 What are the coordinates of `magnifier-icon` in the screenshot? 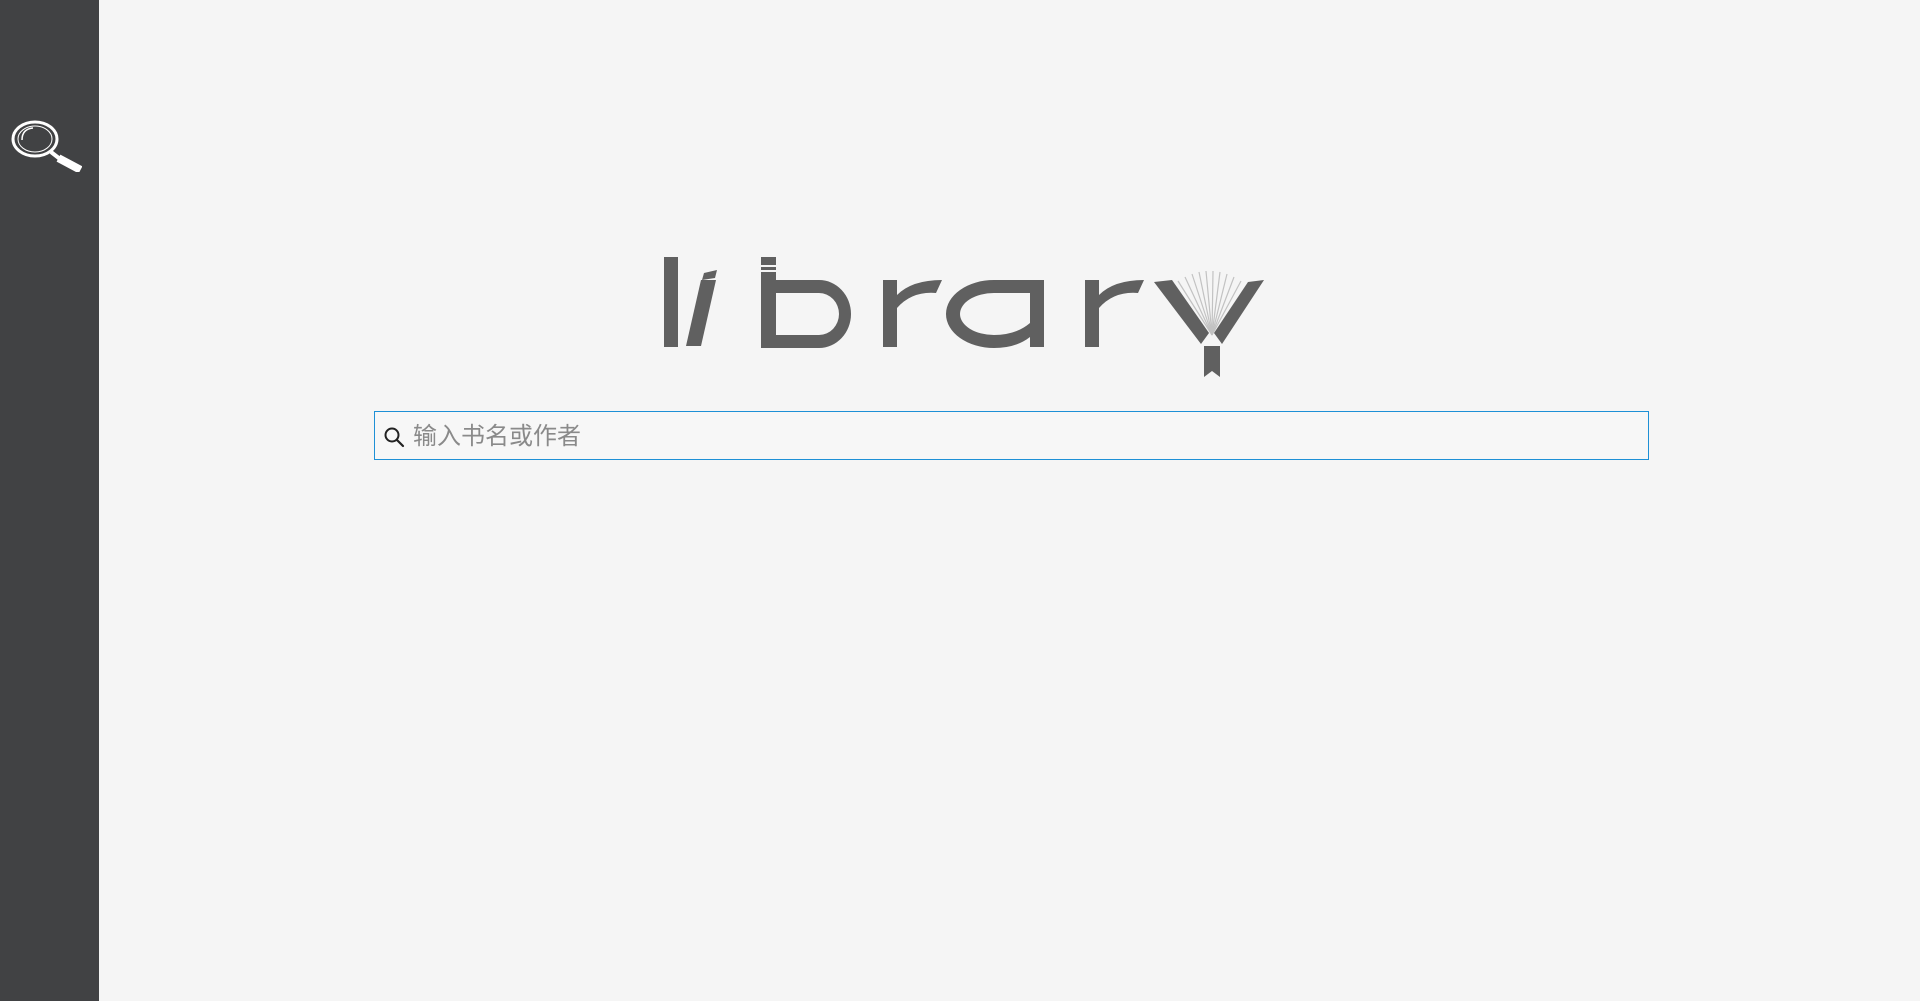 It's located at (47, 147).